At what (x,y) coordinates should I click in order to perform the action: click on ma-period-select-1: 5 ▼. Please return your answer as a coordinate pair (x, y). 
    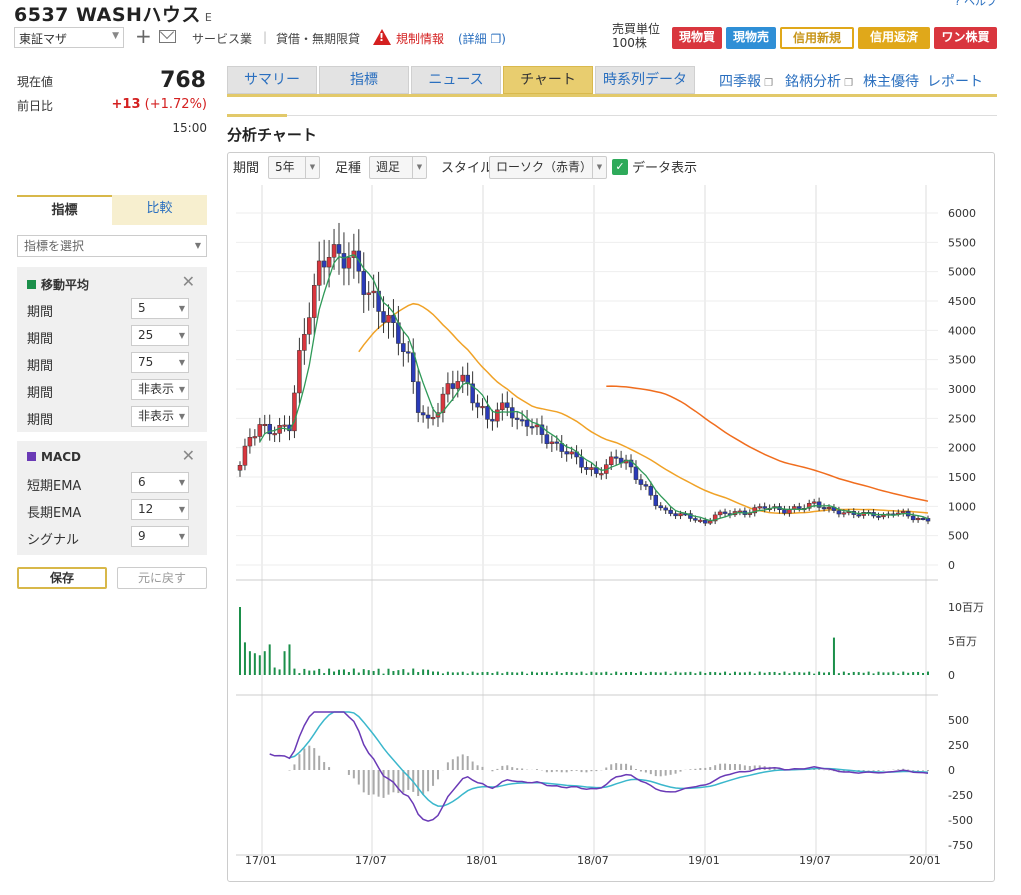
    Looking at the image, I should click on (160, 308).